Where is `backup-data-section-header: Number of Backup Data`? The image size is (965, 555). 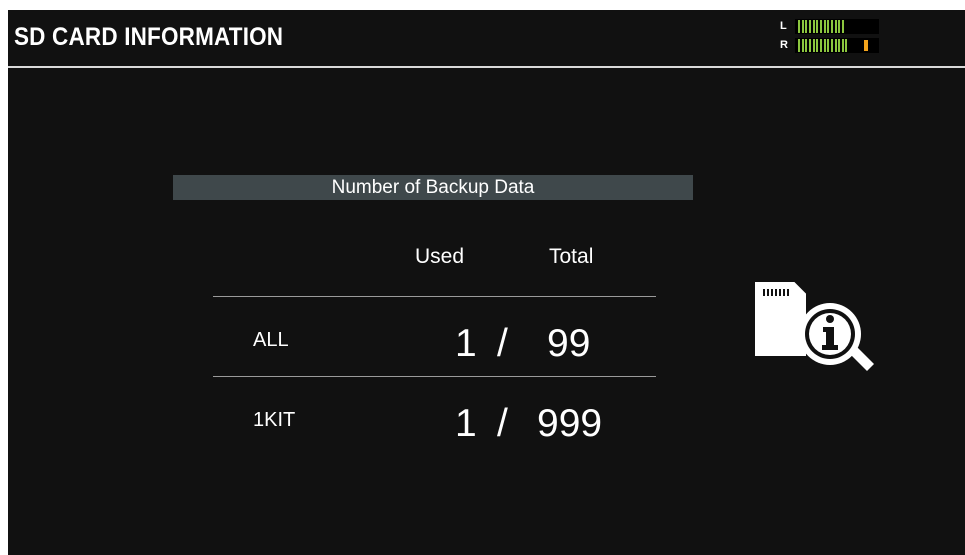 backup-data-section-header: Number of Backup Data is located at coordinates (433, 187).